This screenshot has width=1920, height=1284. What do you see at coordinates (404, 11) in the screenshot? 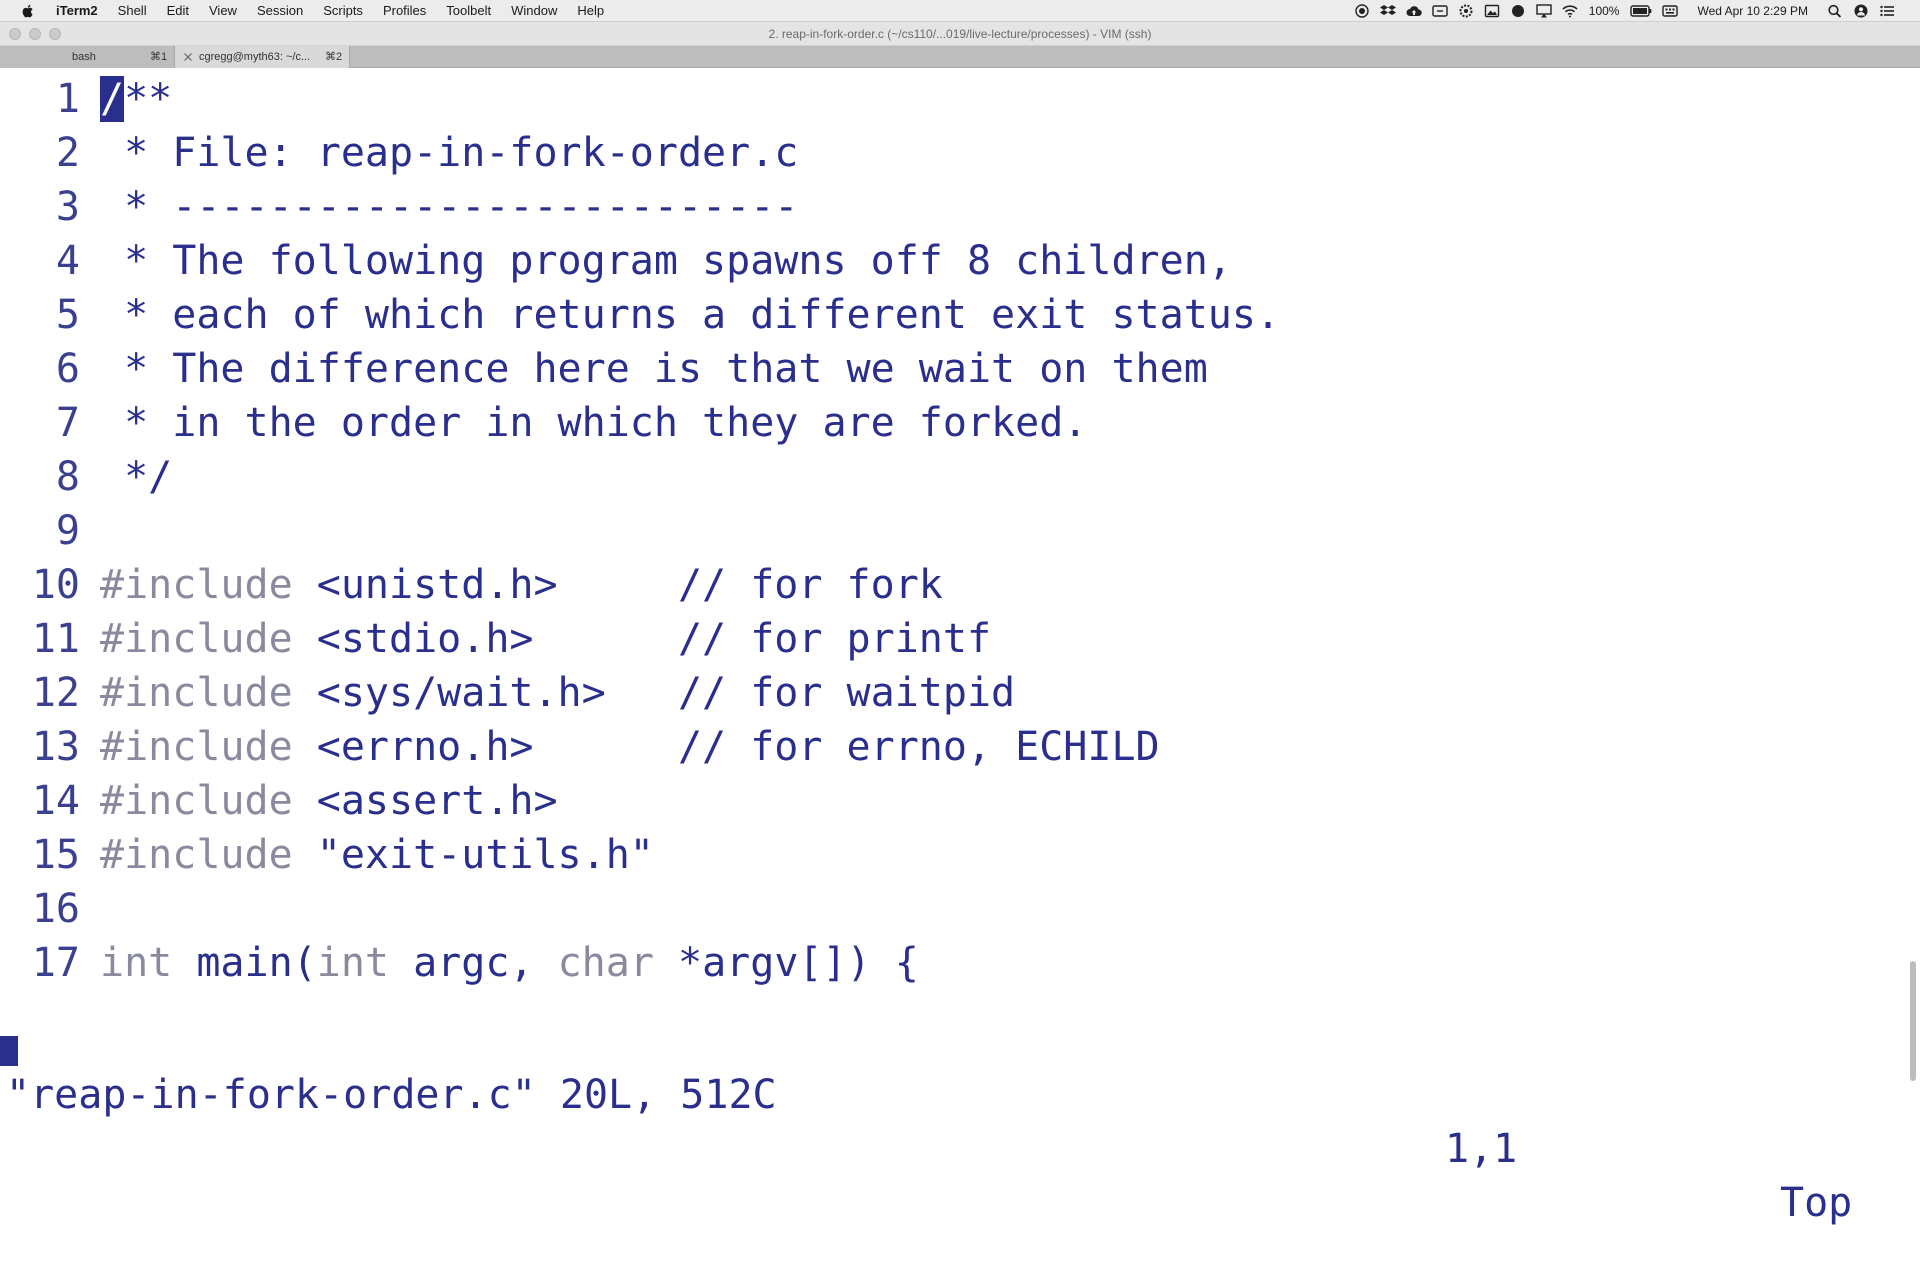
I see `menu-profiles: Profiles` at bounding box center [404, 11].